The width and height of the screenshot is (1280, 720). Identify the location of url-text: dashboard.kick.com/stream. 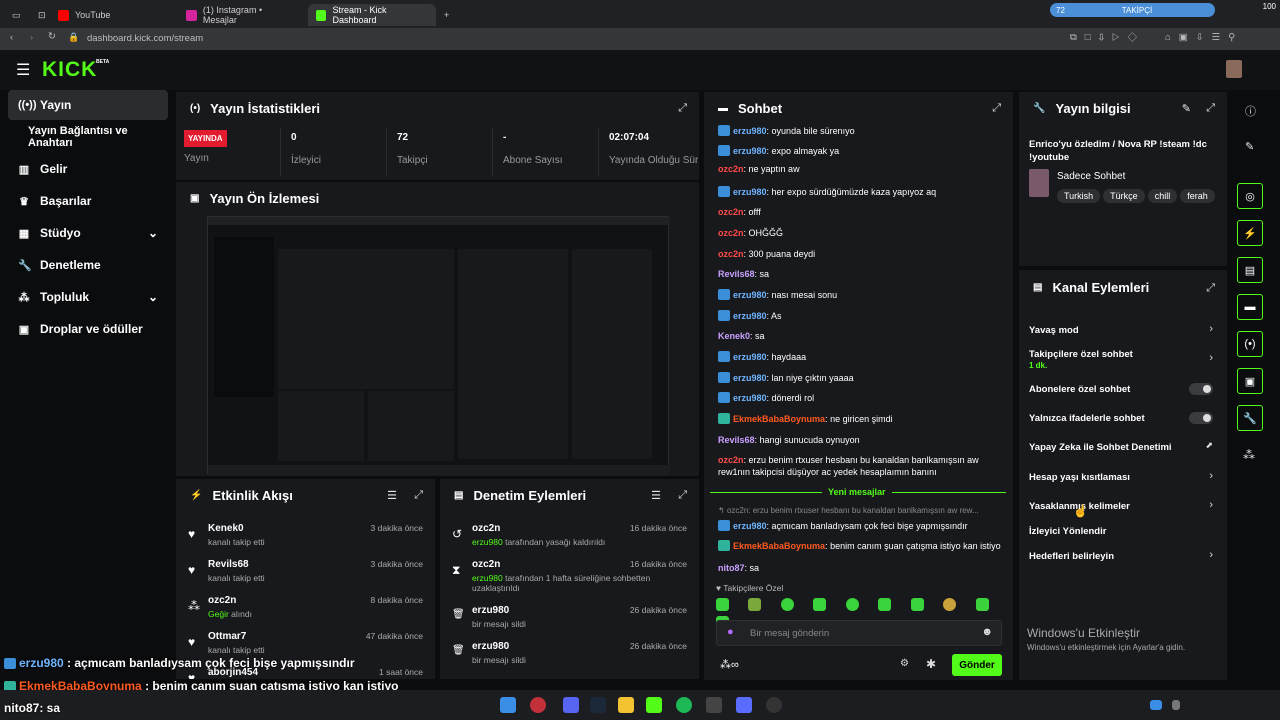
(145, 38).